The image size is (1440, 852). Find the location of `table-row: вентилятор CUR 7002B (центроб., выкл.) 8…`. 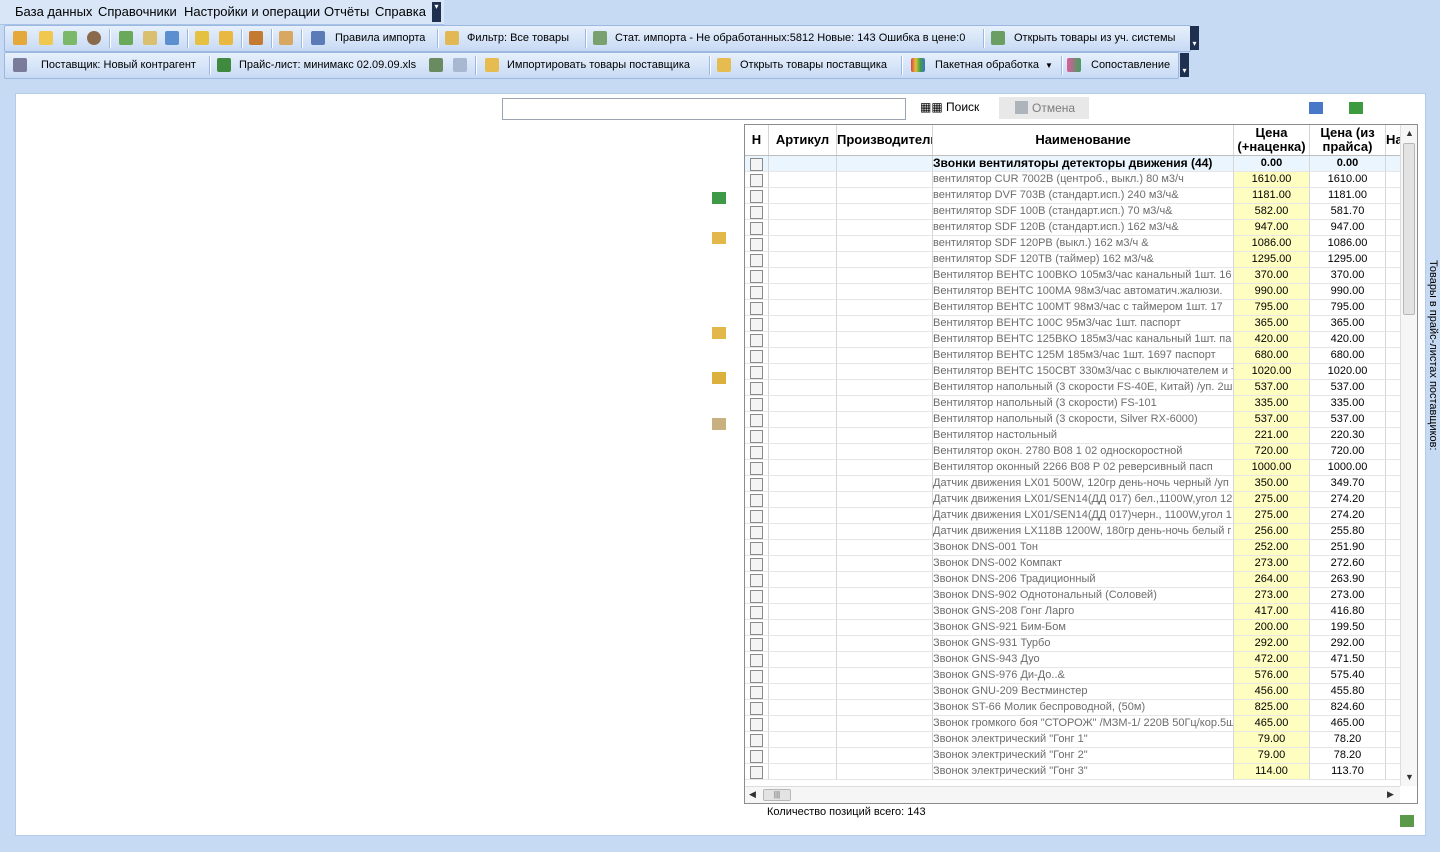

table-row: вентилятор CUR 7002B (центроб., выкл.) 8… is located at coordinates (1072, 180).